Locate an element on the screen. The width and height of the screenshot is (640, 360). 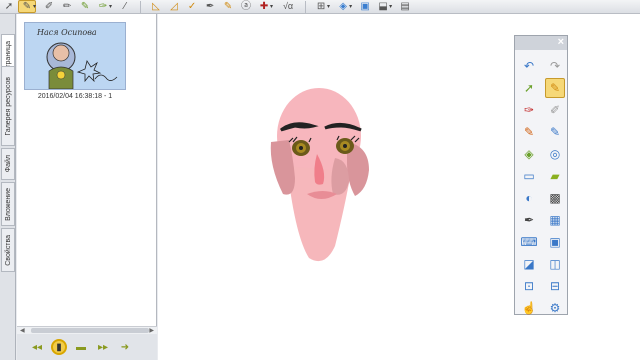
protractor-icon: ◿ is located at coordinates (174, 6).